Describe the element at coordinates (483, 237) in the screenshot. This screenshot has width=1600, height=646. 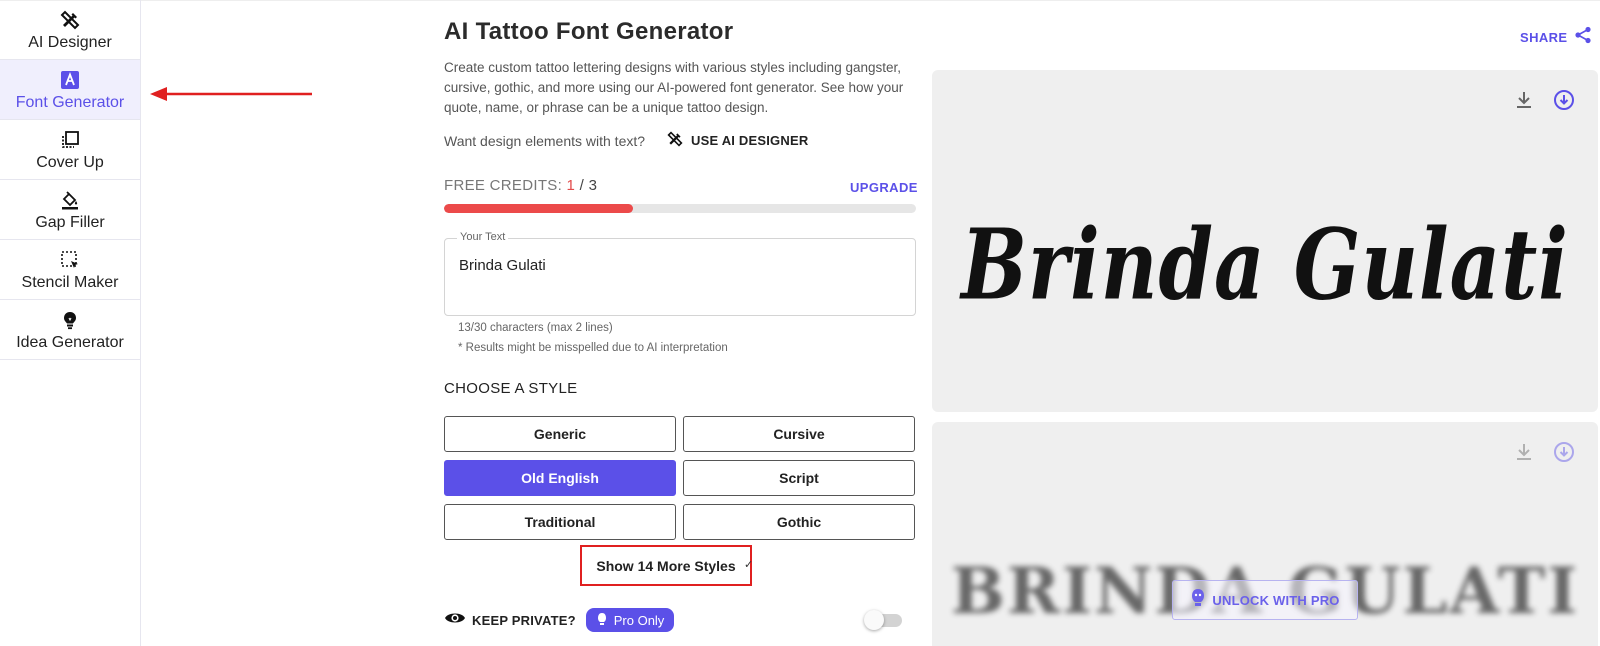
I see `your-text-label: Your Text` at that location.